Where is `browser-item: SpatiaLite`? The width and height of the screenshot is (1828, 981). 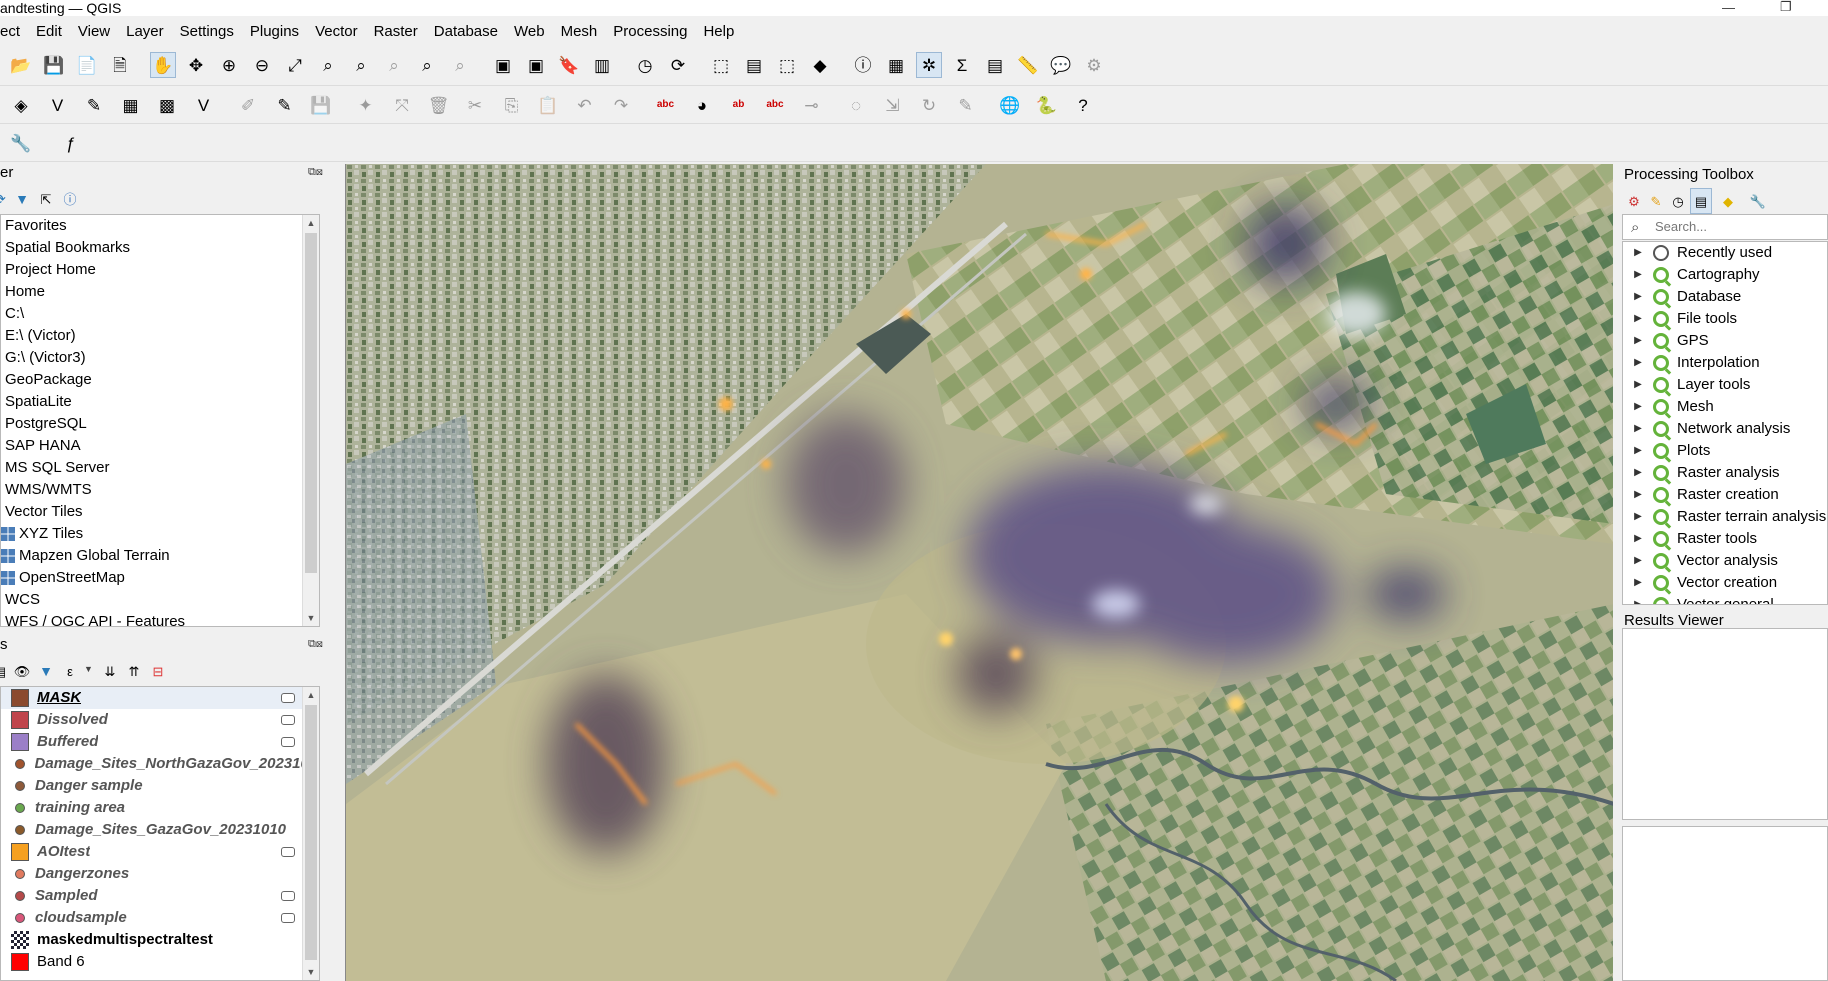 browser-item: SpatiaLite is located at coordinates (160, 402).